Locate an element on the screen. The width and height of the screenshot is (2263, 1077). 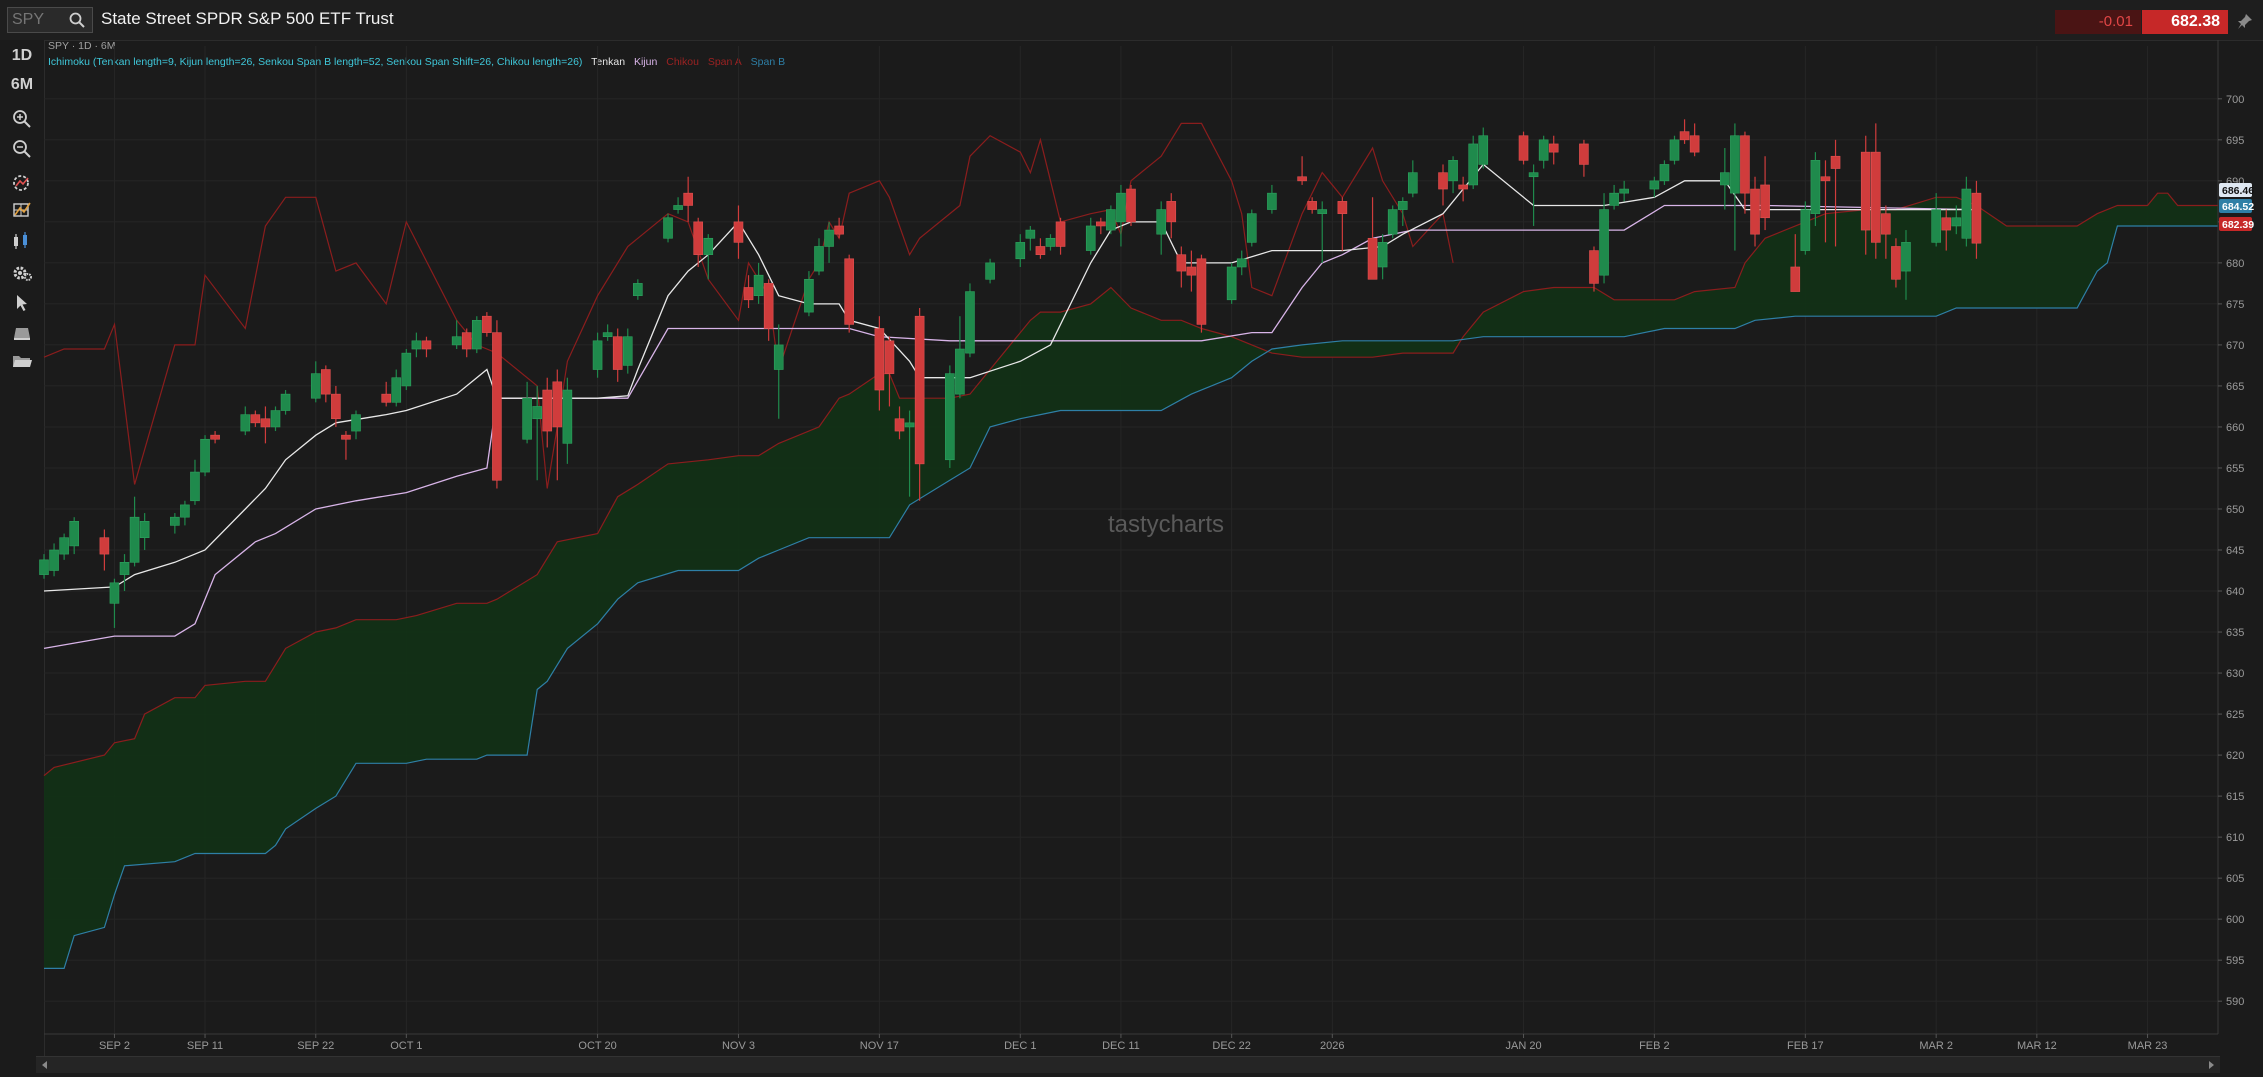
y-tick-label: 615 is located at coordinates (2235, 797).